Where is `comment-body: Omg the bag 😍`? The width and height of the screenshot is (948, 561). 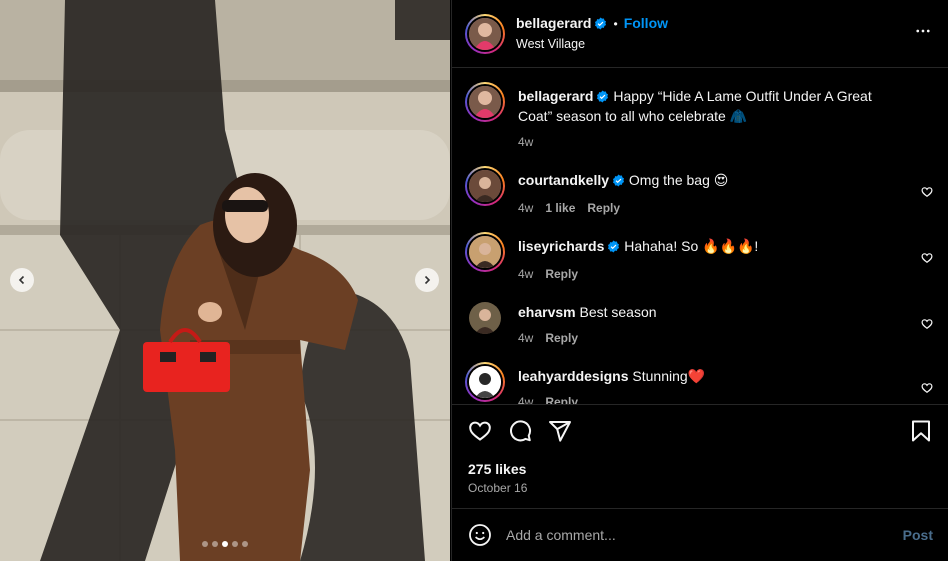
comment-body: Omg the bag 😍 is located at coordinates (678, 180).